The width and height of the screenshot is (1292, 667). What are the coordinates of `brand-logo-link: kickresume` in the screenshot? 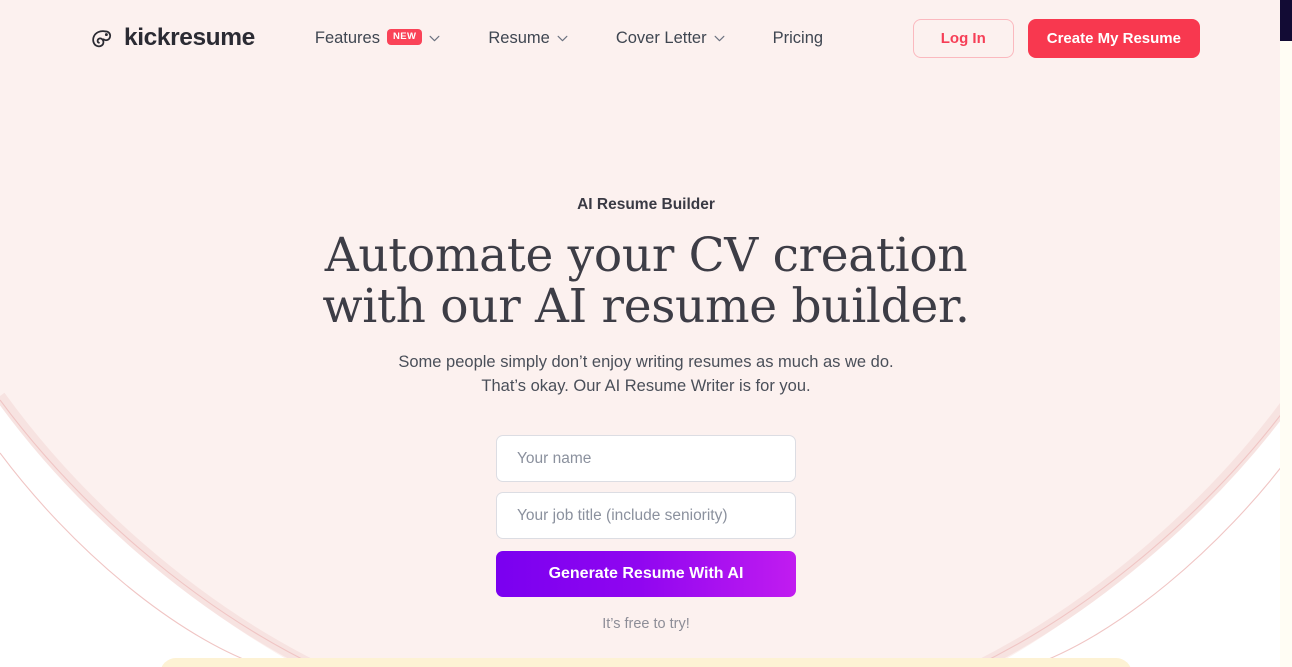 It's located at (171, 38).